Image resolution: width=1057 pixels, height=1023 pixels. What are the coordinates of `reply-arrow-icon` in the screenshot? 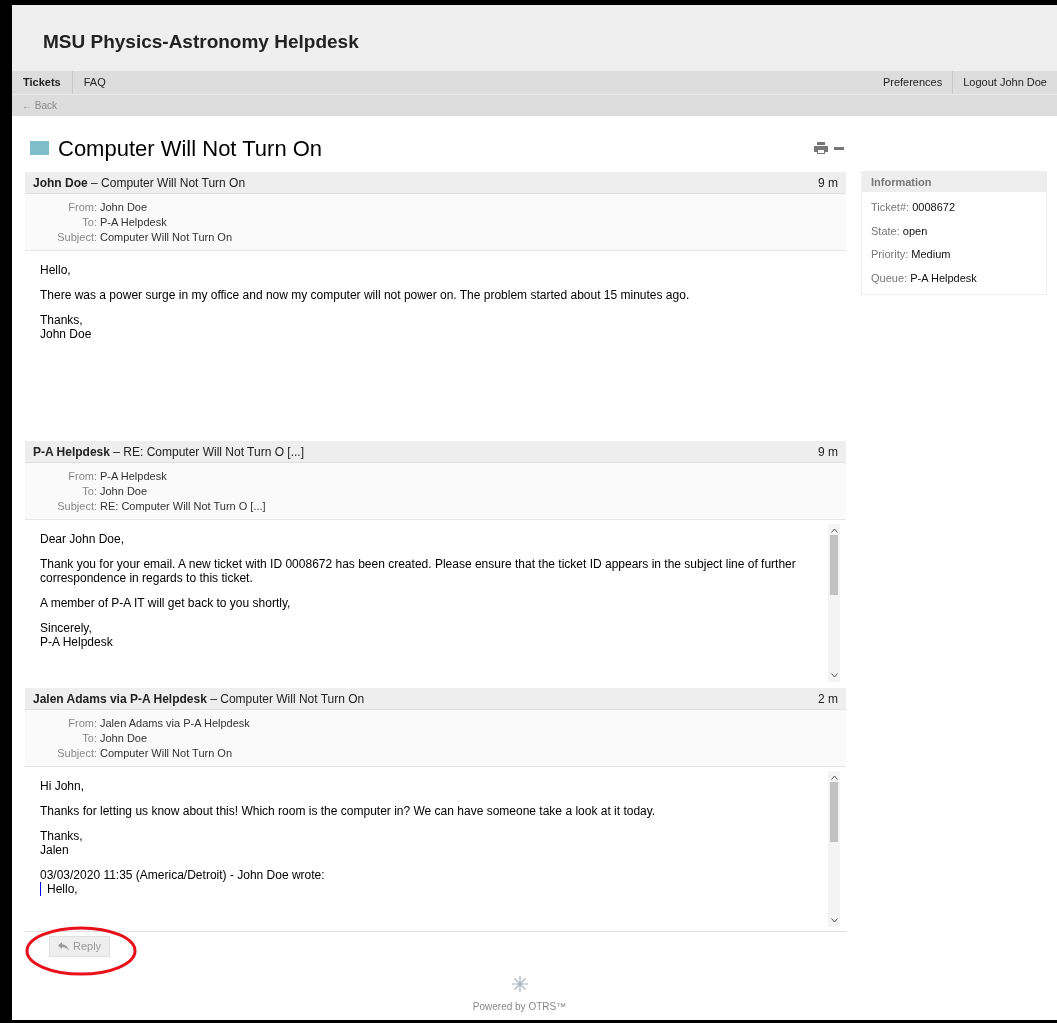 It's located at (63, 946).